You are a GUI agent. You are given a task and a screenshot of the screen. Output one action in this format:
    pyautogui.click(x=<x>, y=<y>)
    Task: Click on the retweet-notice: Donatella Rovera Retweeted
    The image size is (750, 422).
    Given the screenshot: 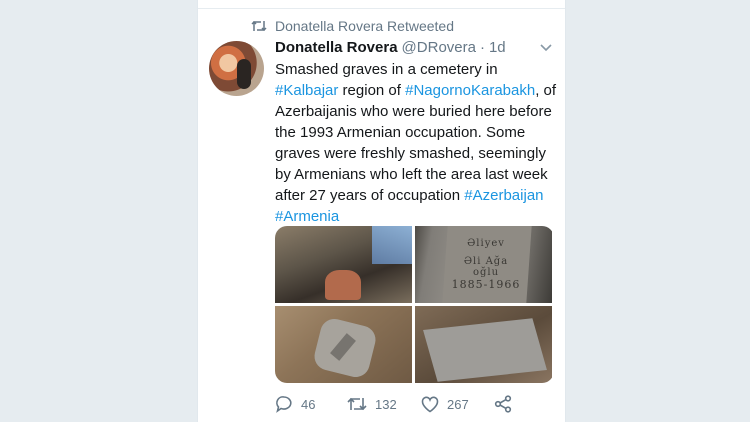 What is the action you would take?
    pyautogui.click(x=352, y=26)
    